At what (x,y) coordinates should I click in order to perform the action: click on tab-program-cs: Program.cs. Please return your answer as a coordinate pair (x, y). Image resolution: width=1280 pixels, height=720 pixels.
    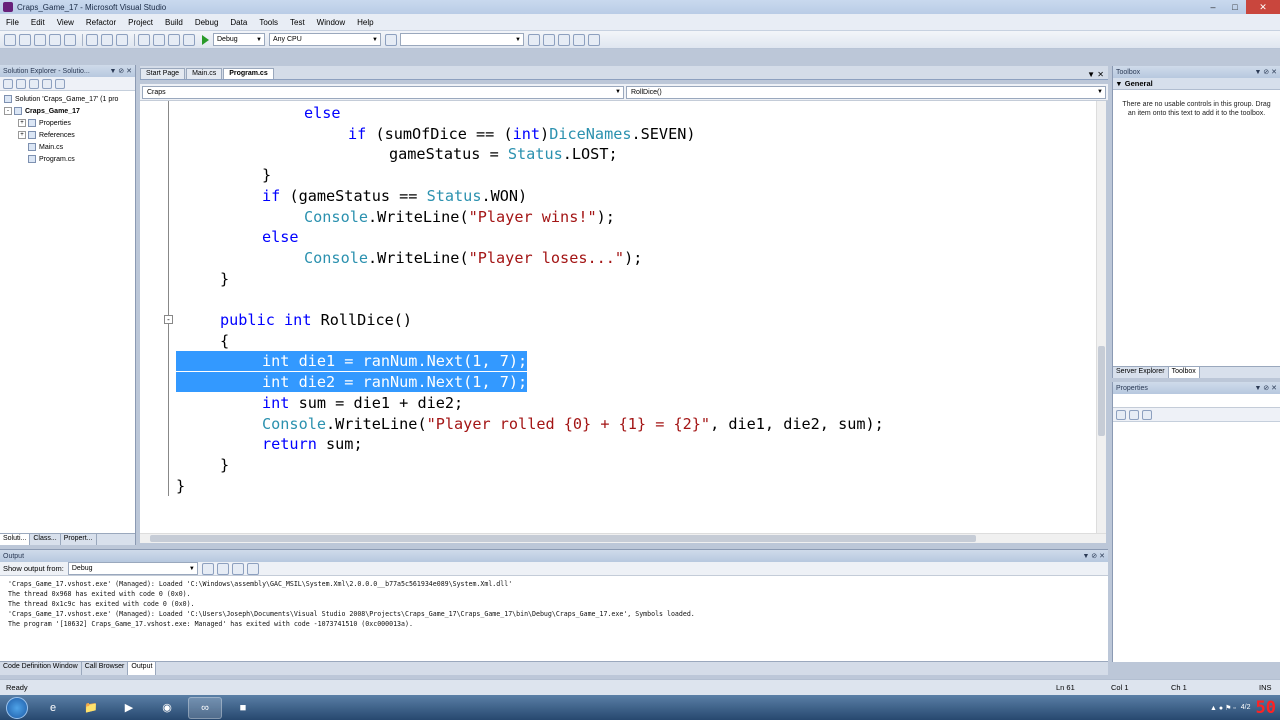
    Looking at the image, I should click on (248, 73).